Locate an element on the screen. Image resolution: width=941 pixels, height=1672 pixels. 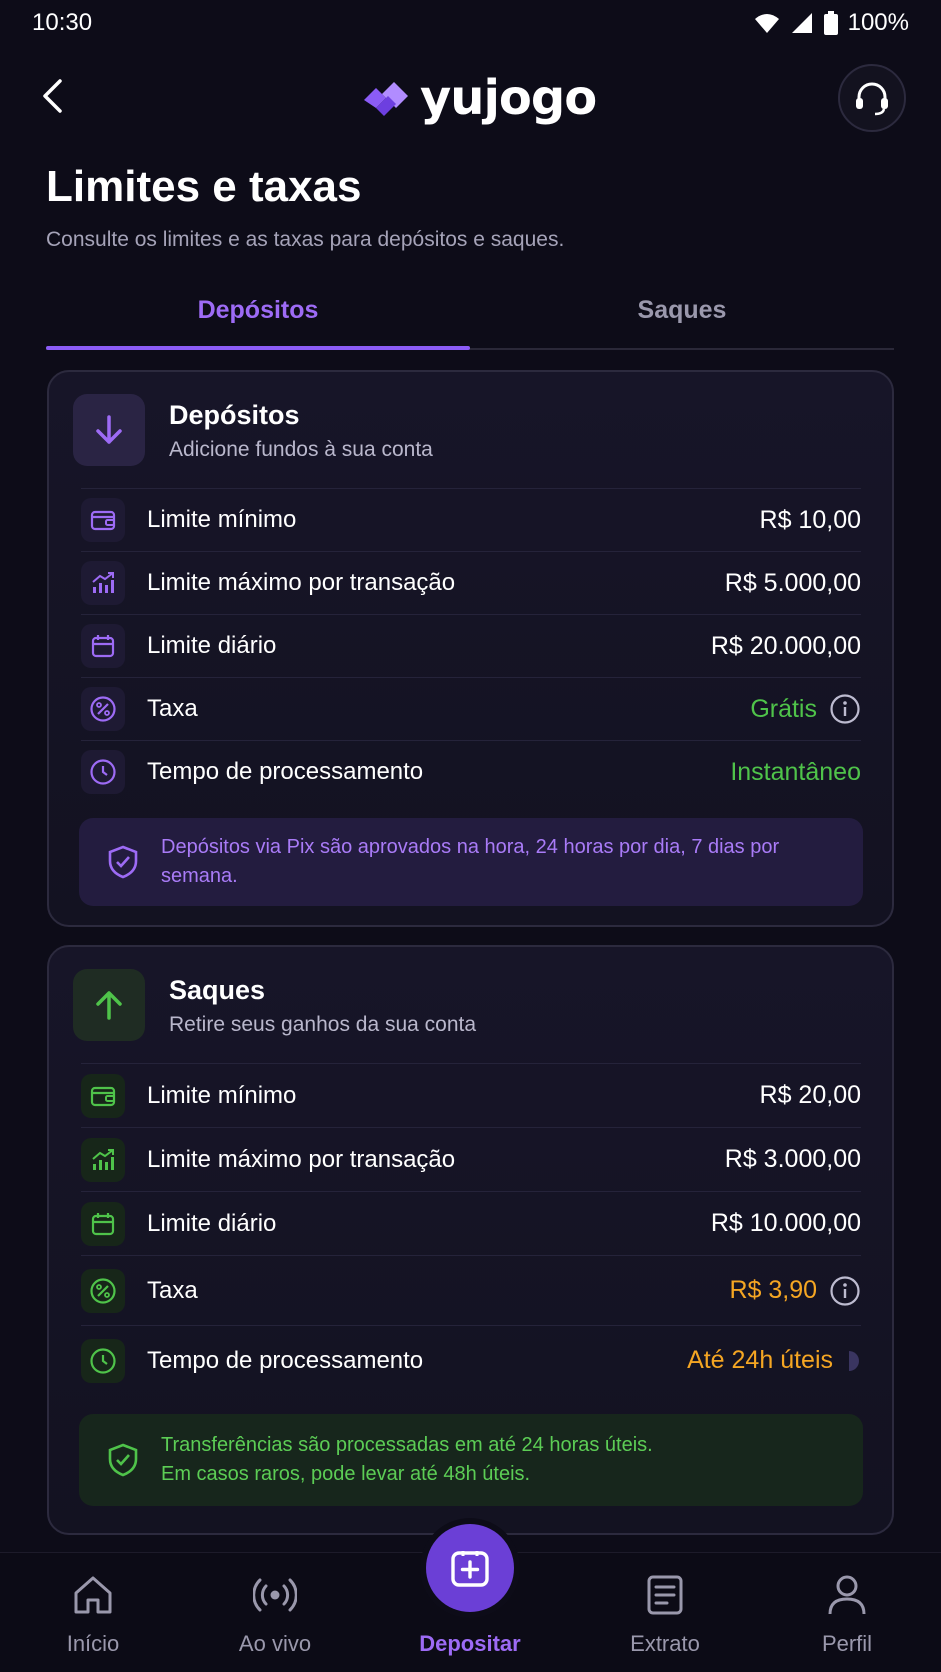
deposit-fab-button is located at coordinates (470, 1568).